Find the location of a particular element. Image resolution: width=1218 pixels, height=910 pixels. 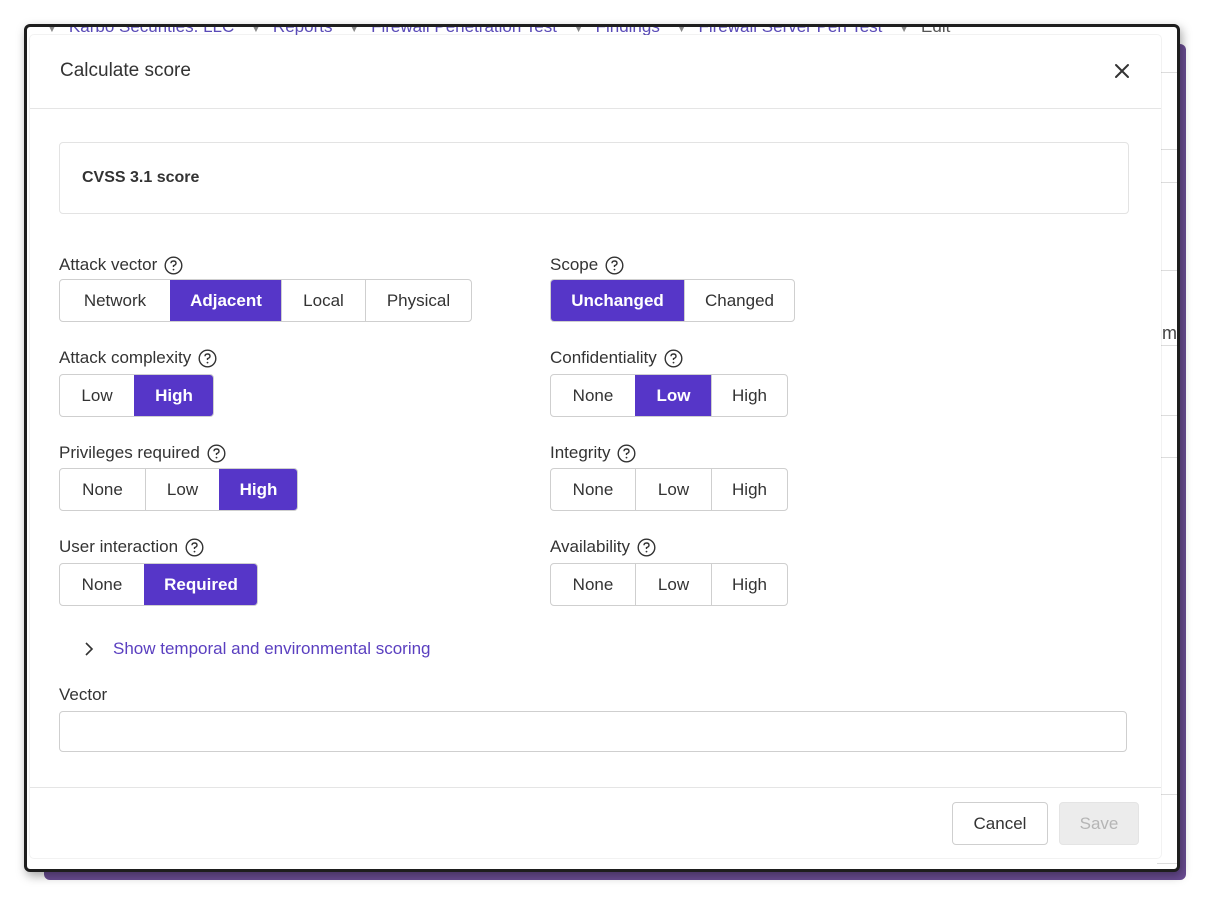

integrity-group: None Low High is located at coordinates (669, 489).